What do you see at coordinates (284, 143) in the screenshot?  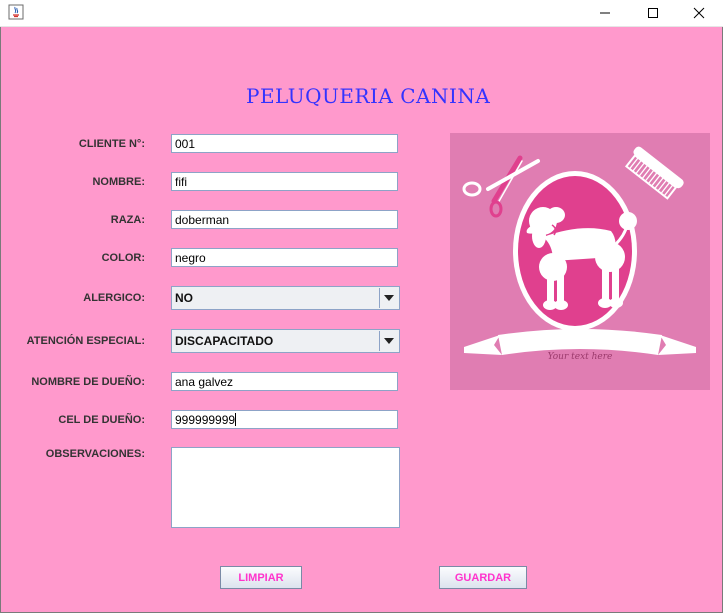 I see `cliente-field: 001` at bounding box center [284, 143].